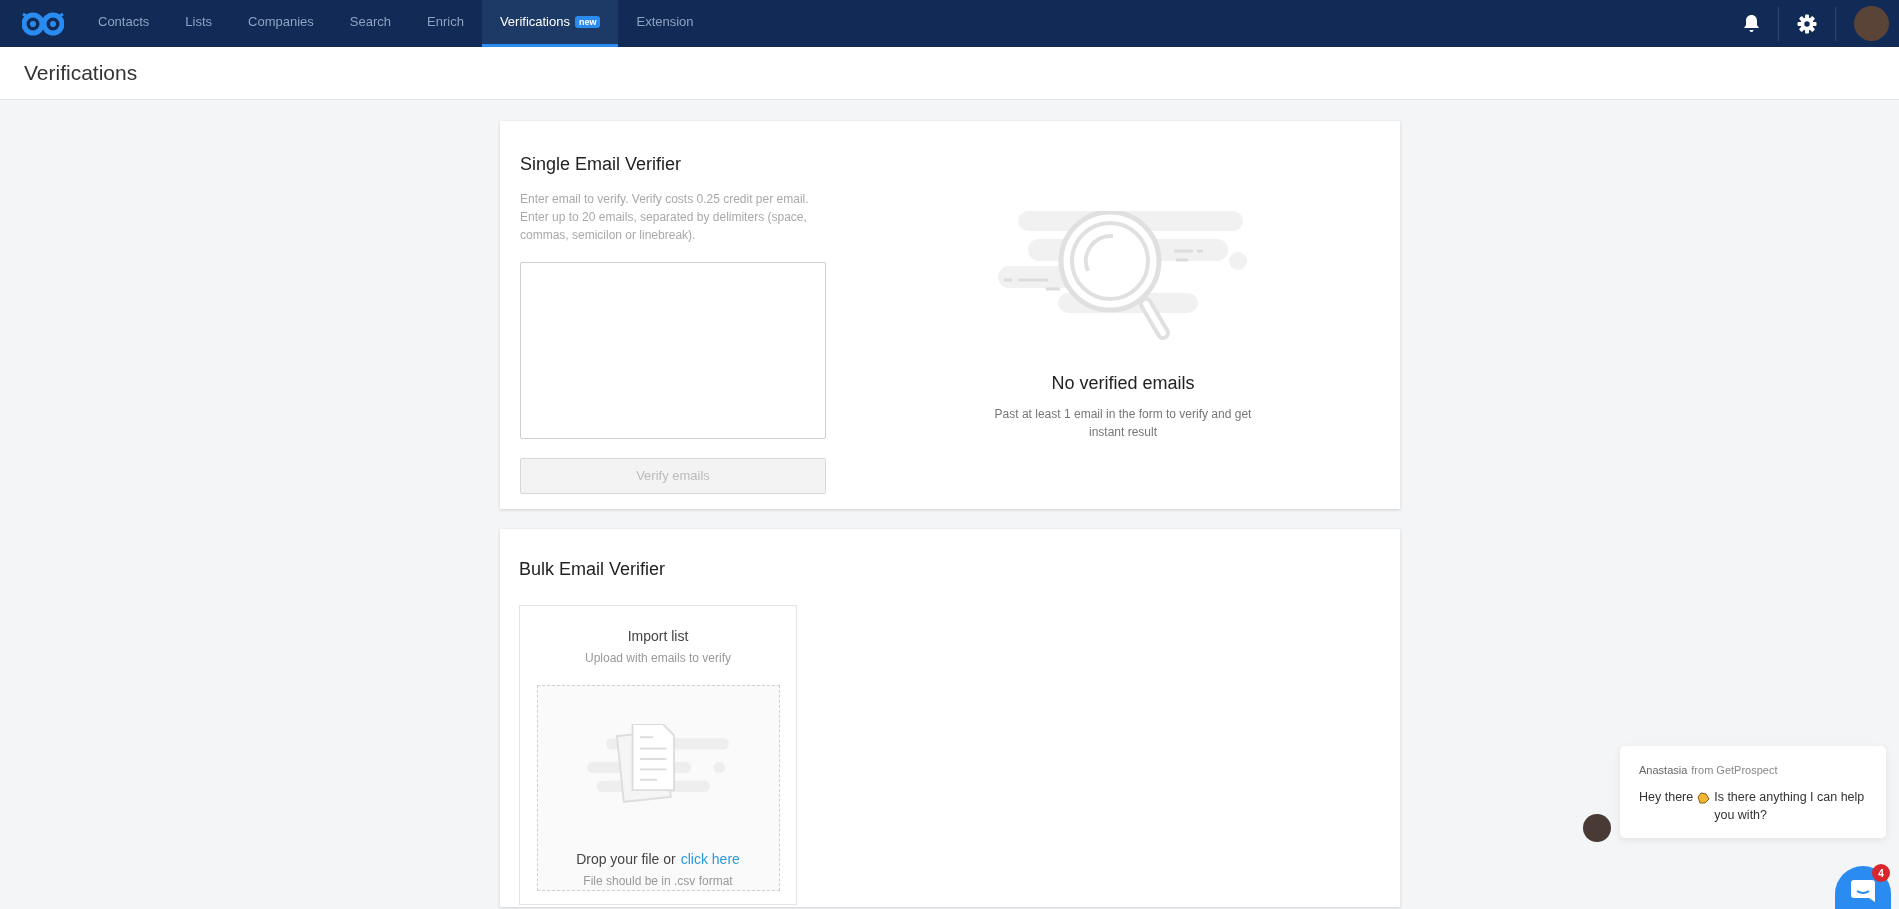 The height and width of the screenshot is (909, 1899). I want to click on file-drop-zone: Drop your file or click here File should be in .csv format, so click(658, 788).